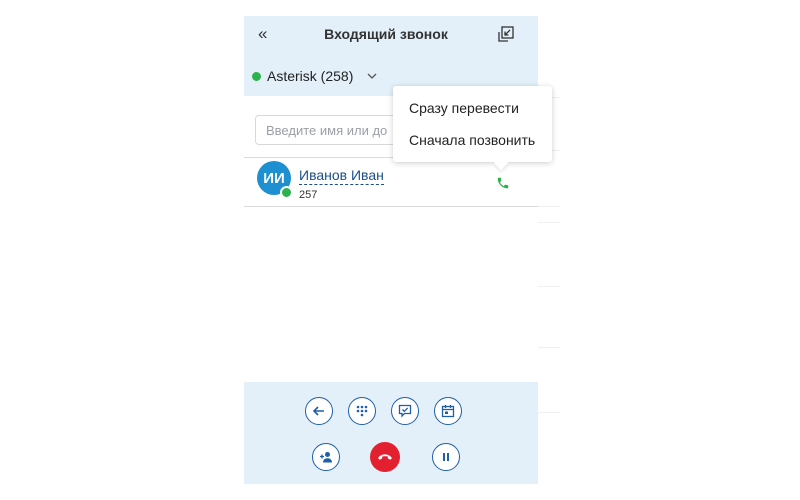 The image size is (800, 500). I want to click on back-arrow-icon, so click(318, 411).